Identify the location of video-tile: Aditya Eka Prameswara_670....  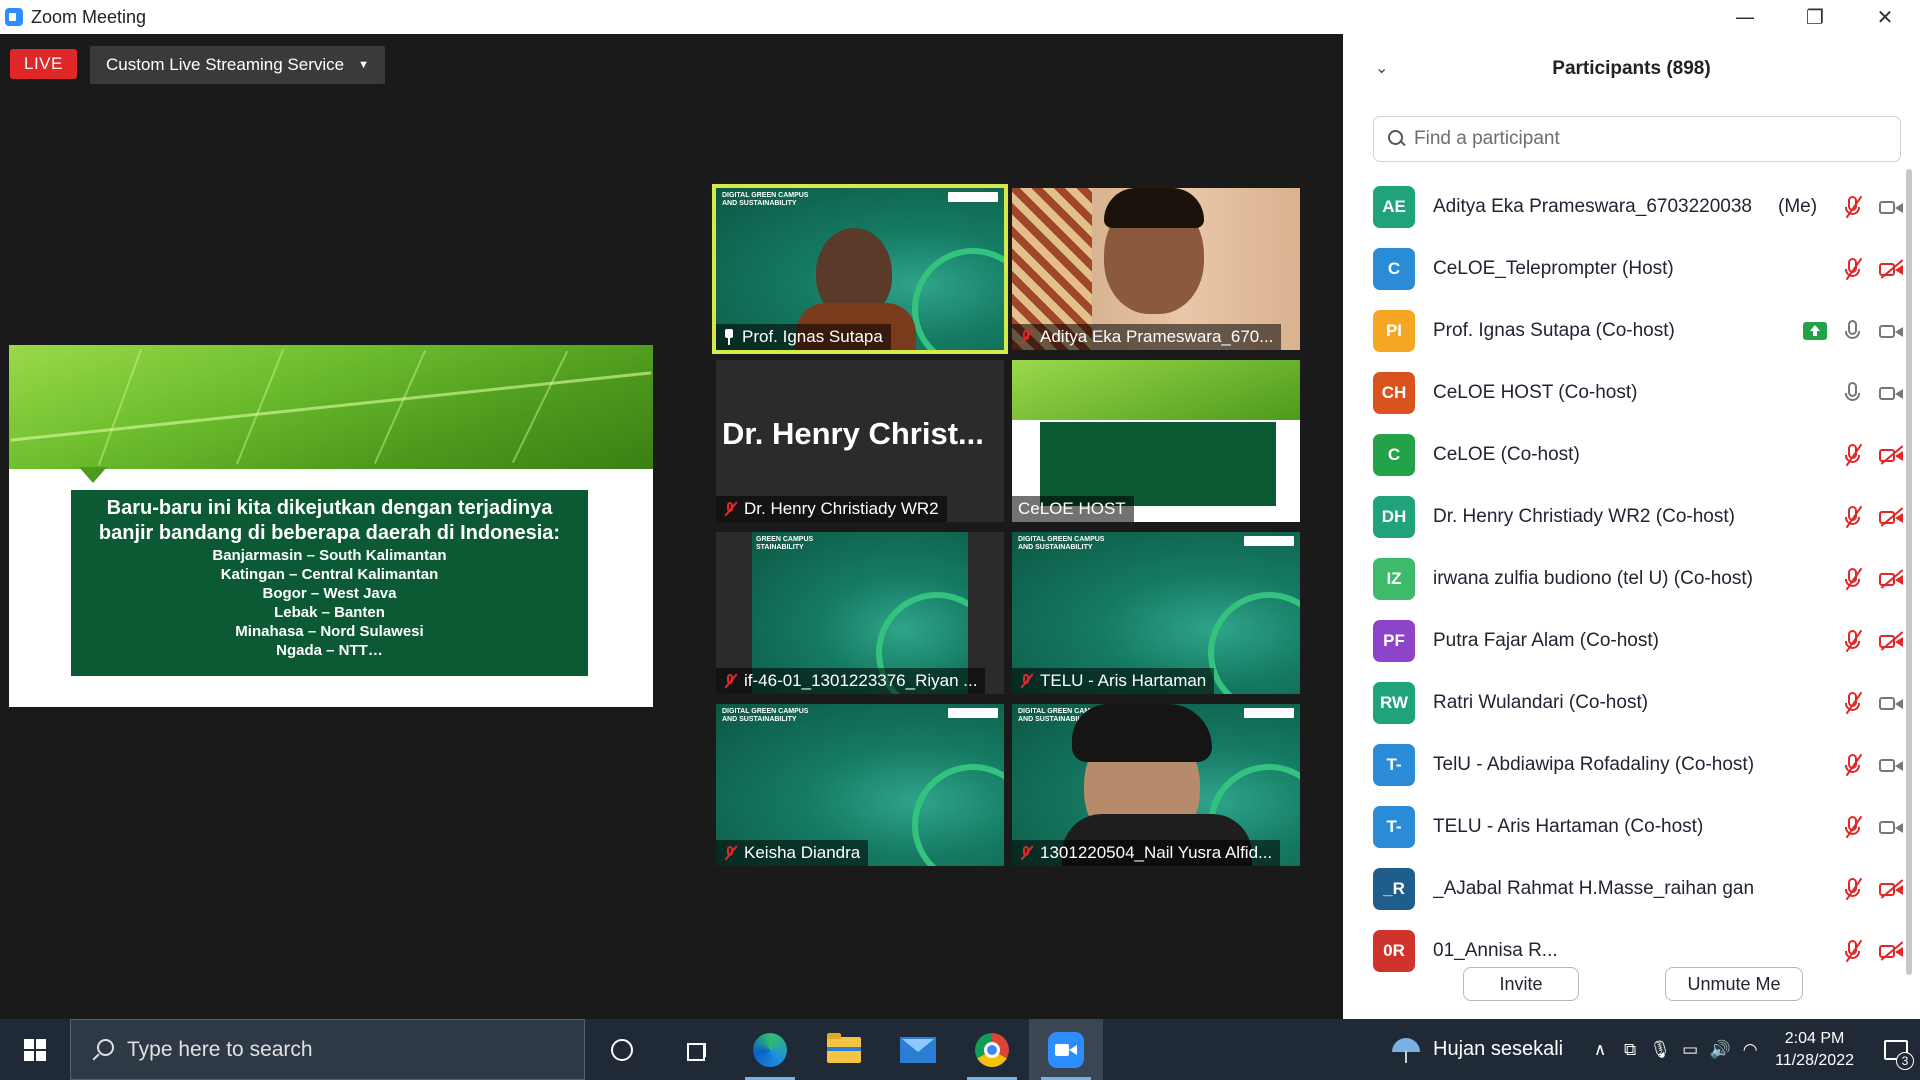
(1156, 269).